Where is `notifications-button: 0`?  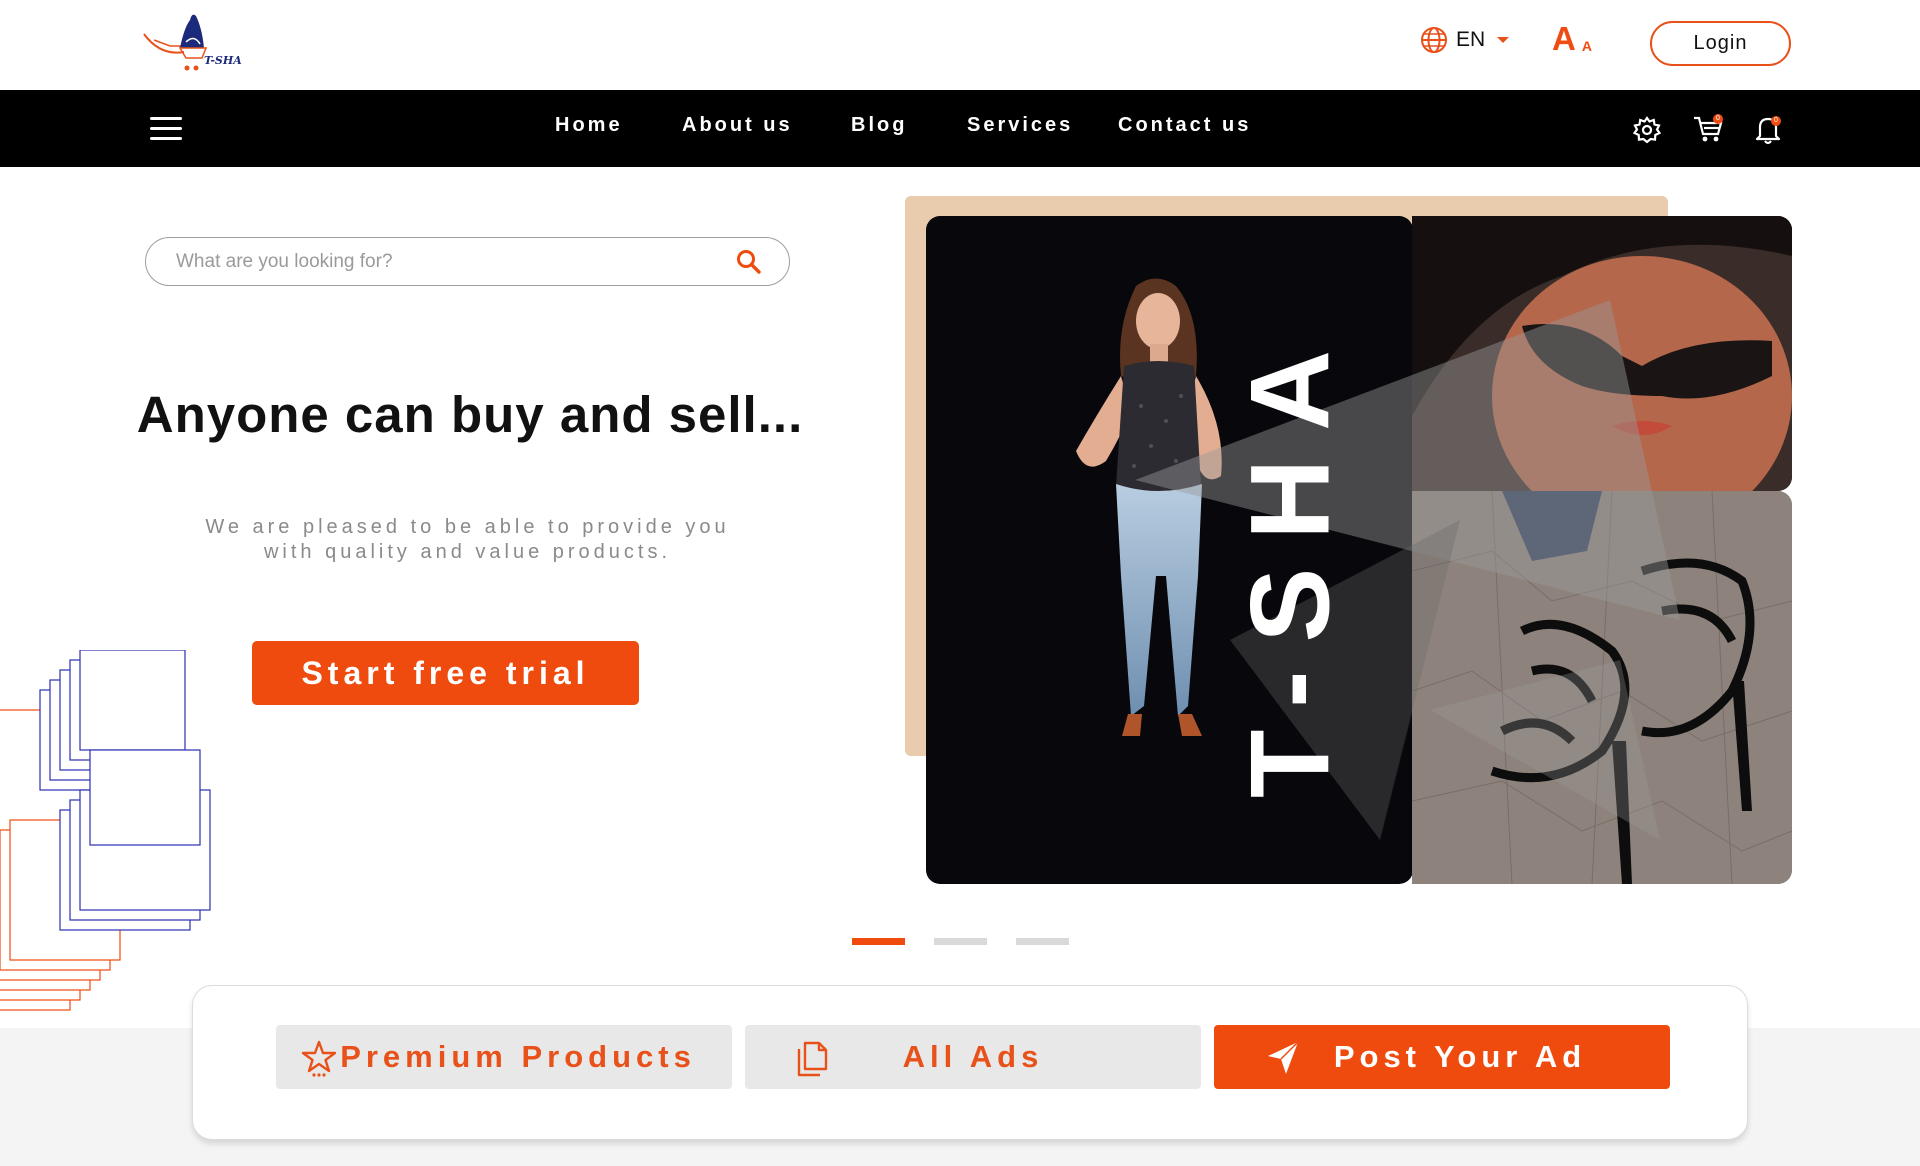
notifications-button: 0 is located at coordinates (1768, 129).